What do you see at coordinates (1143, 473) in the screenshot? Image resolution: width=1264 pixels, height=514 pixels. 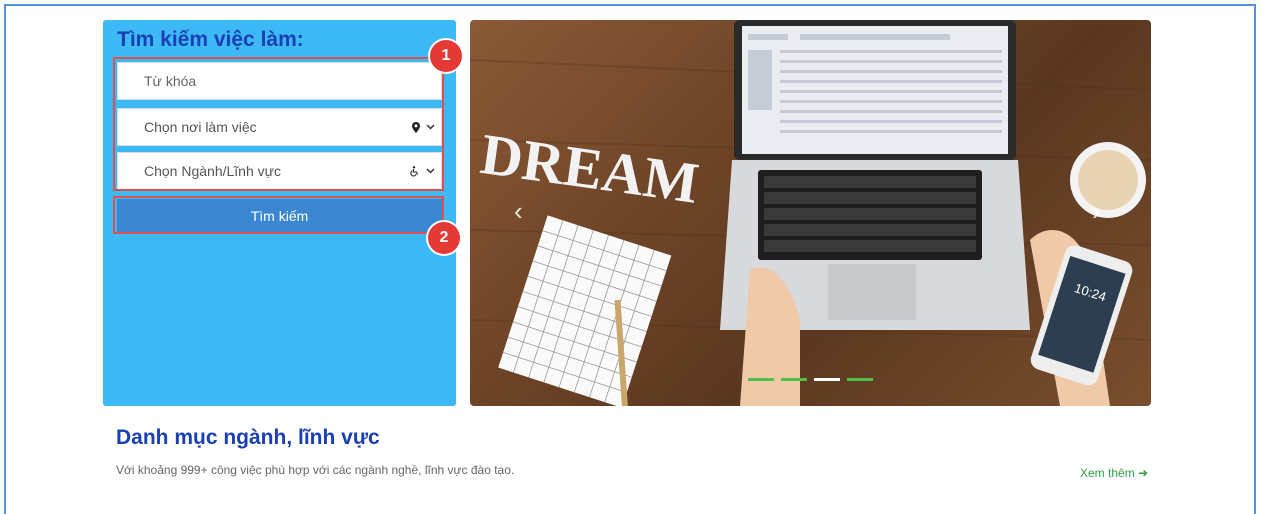 I see `arrow-right-icon: ➜` at bounding box center [1143, 473].